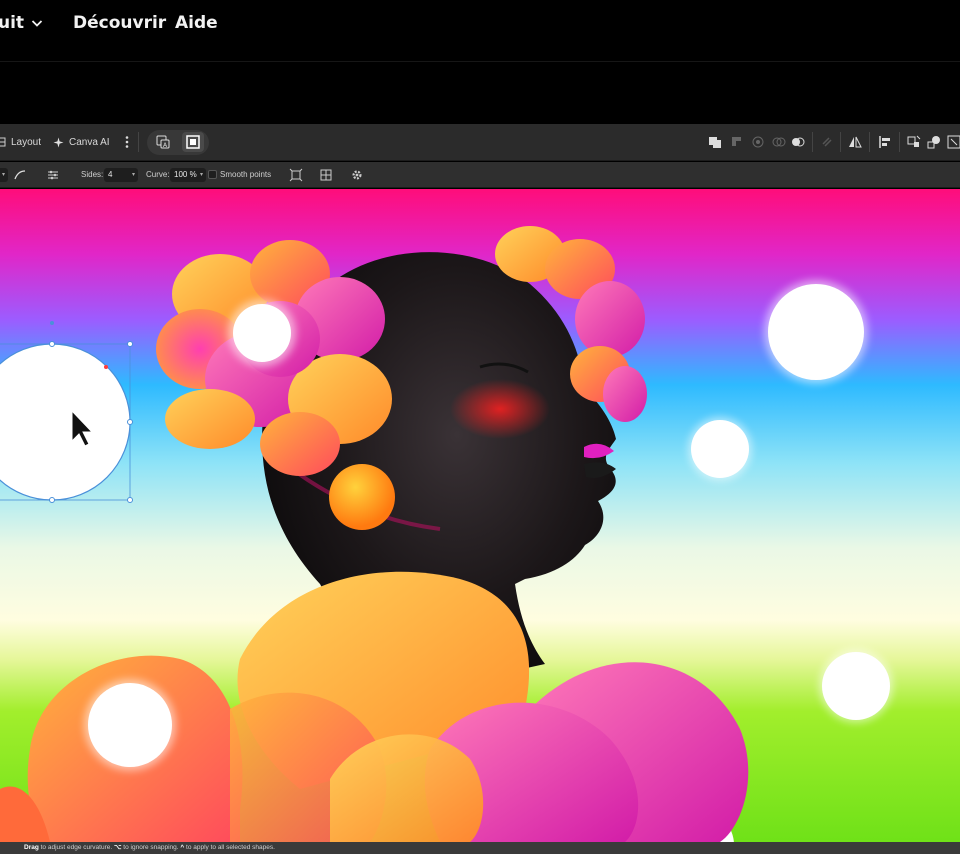  Describe the element at coordinates (758, 142) in the screenshot. I see `boolean-intersect-icon` at that location.